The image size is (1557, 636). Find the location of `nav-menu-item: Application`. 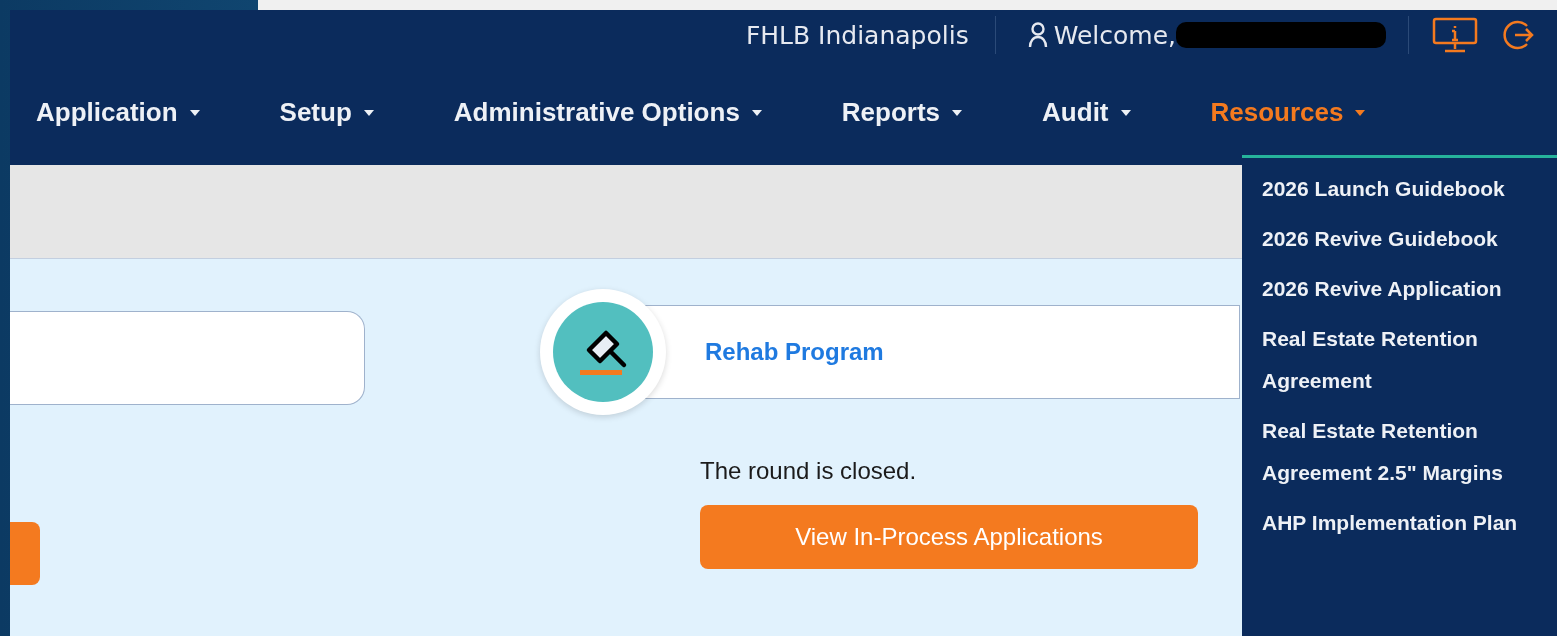

nav-menu-item: Application is located at coordinates (118, 112).